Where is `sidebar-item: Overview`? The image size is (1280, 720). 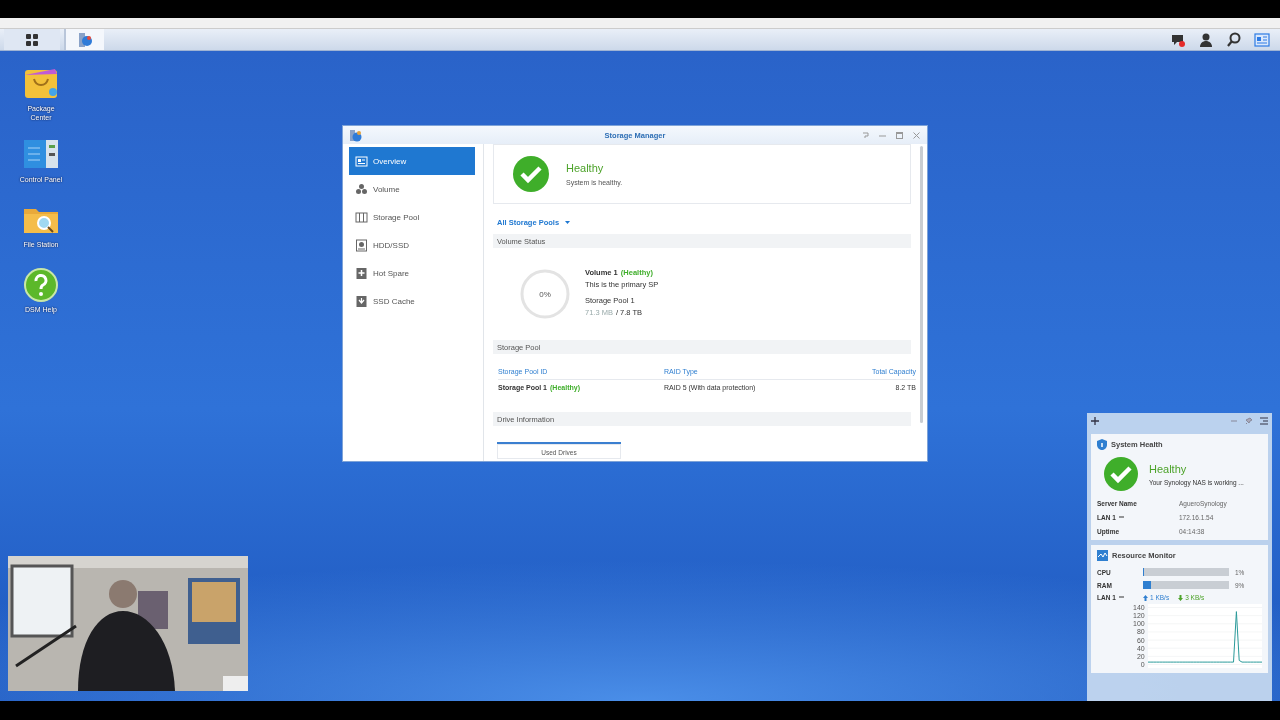 sidebar-item: Overview is located at coordinates (412, 161).